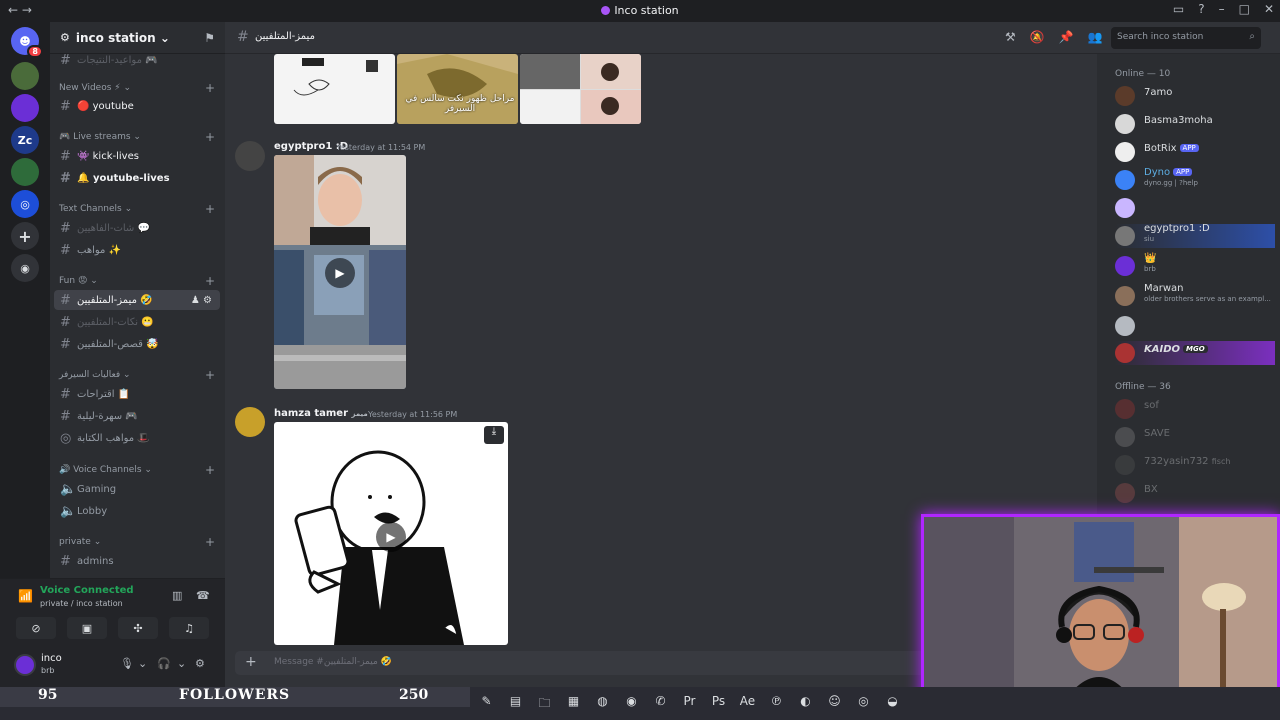  Describe the element at coordinates (1195, 265) in the screenshot. I see `member-item: 👑 brb` at that location.